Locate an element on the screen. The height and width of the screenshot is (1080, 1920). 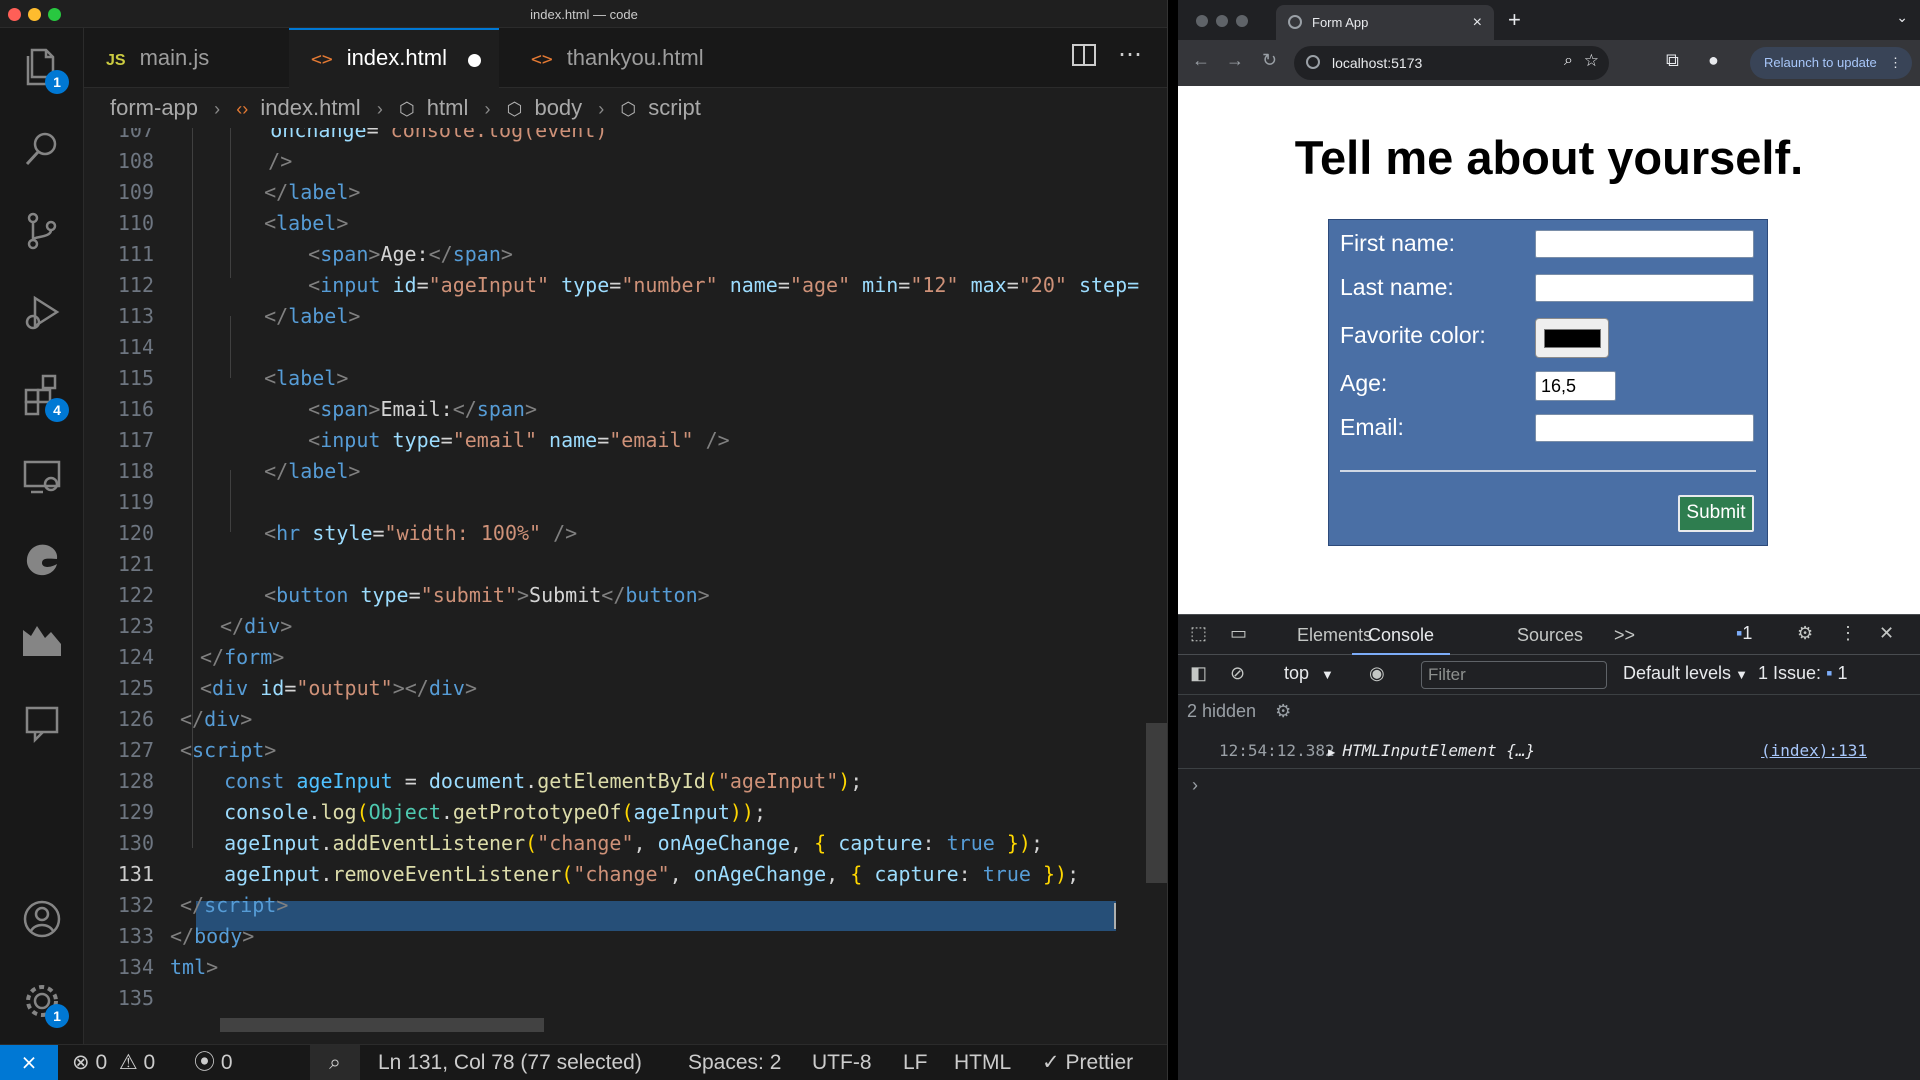
log-object: HTMLInputElement {…} is located at coordinates (1438, 750).